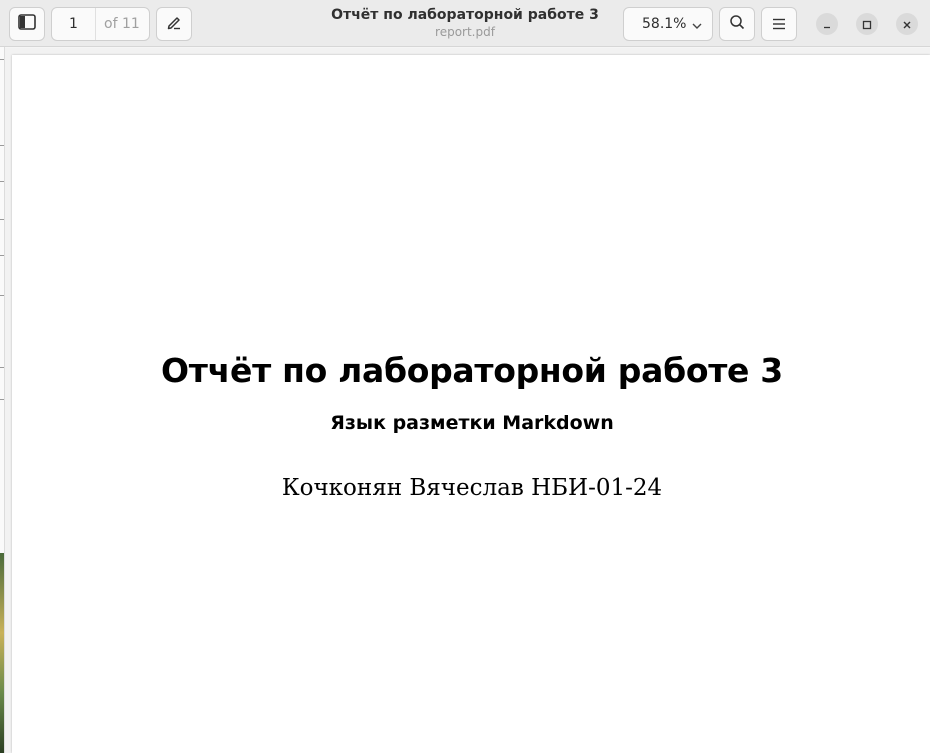  What do you see at coordinates (697, 26) in the screenshot?
I see `chevron-down-icon` at bounding box center [697, 26].